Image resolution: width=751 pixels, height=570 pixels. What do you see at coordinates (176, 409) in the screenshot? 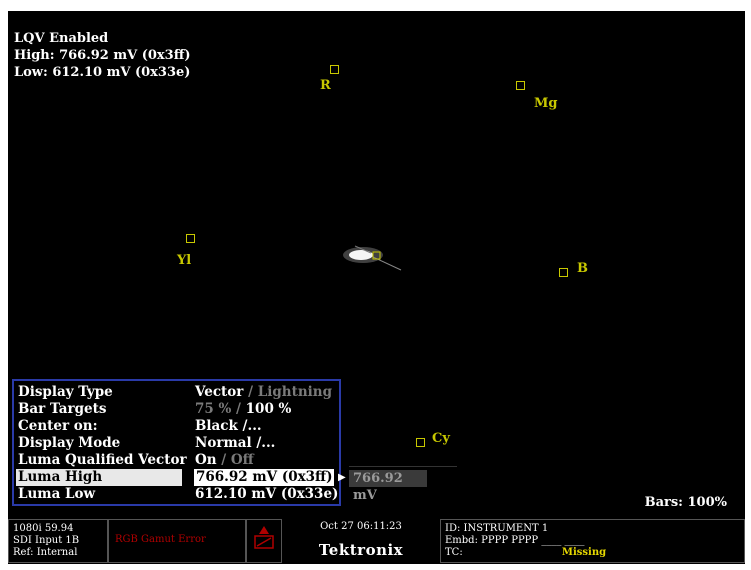
I see `menu-row-bar-targets: Bar Targets 75 % / 100 %` at bounding box center [176, 409].